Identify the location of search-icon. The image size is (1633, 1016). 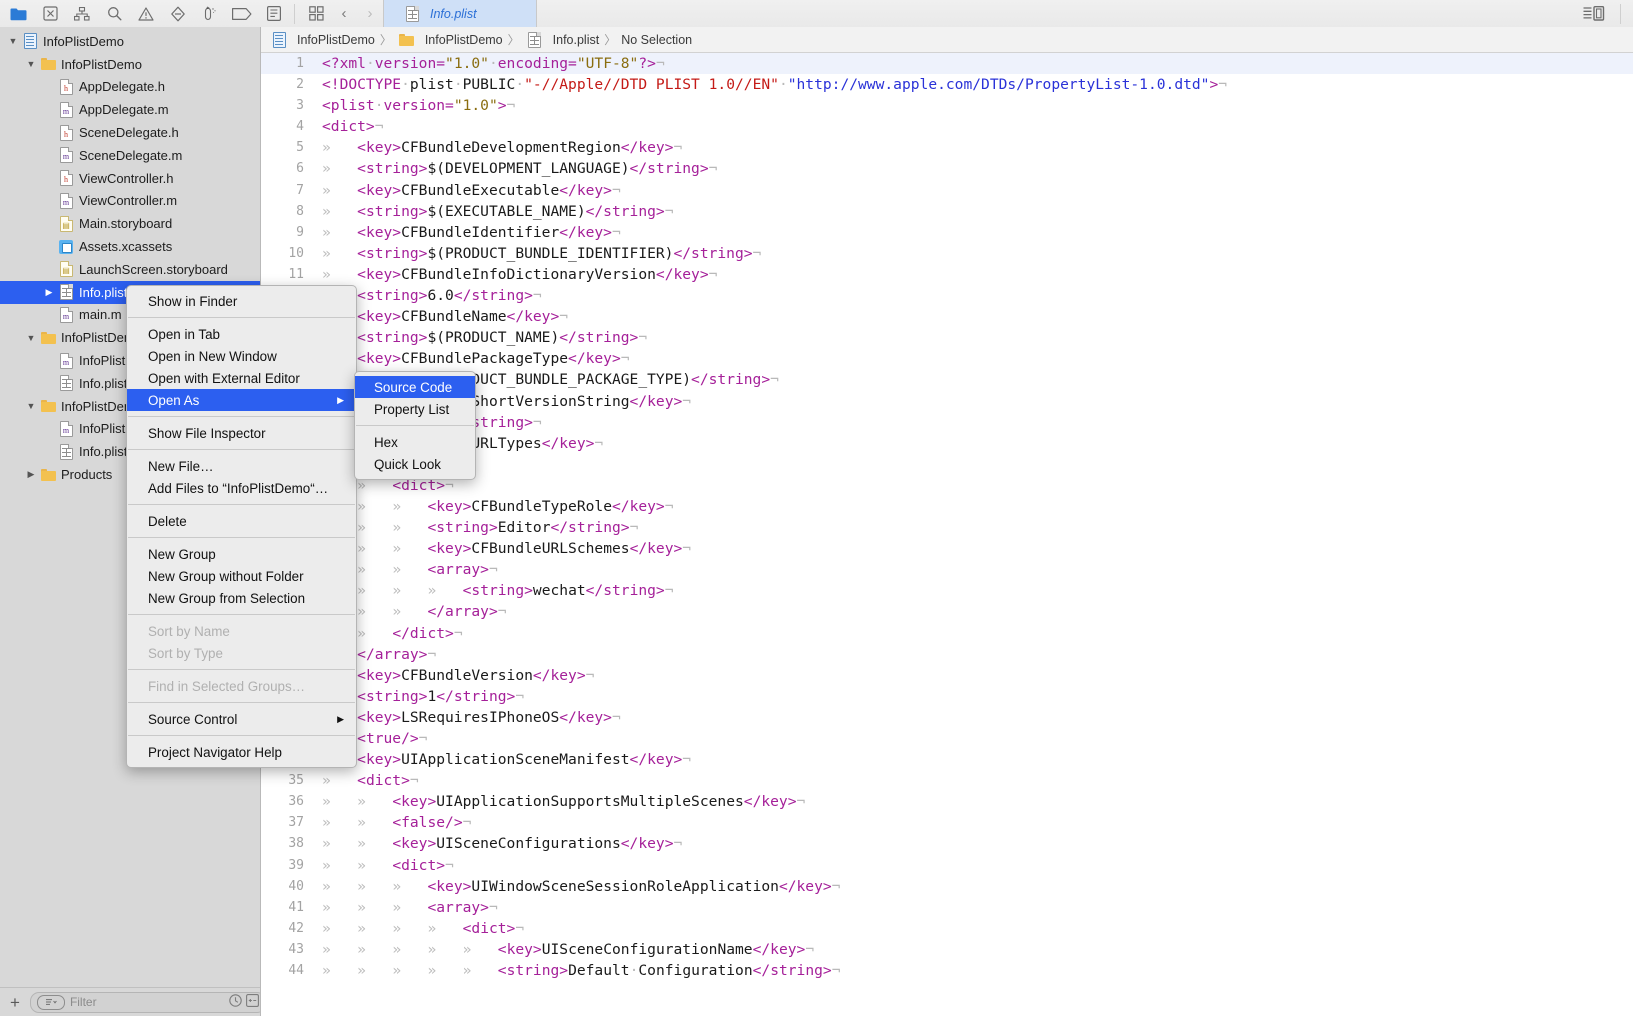
(114, 14).